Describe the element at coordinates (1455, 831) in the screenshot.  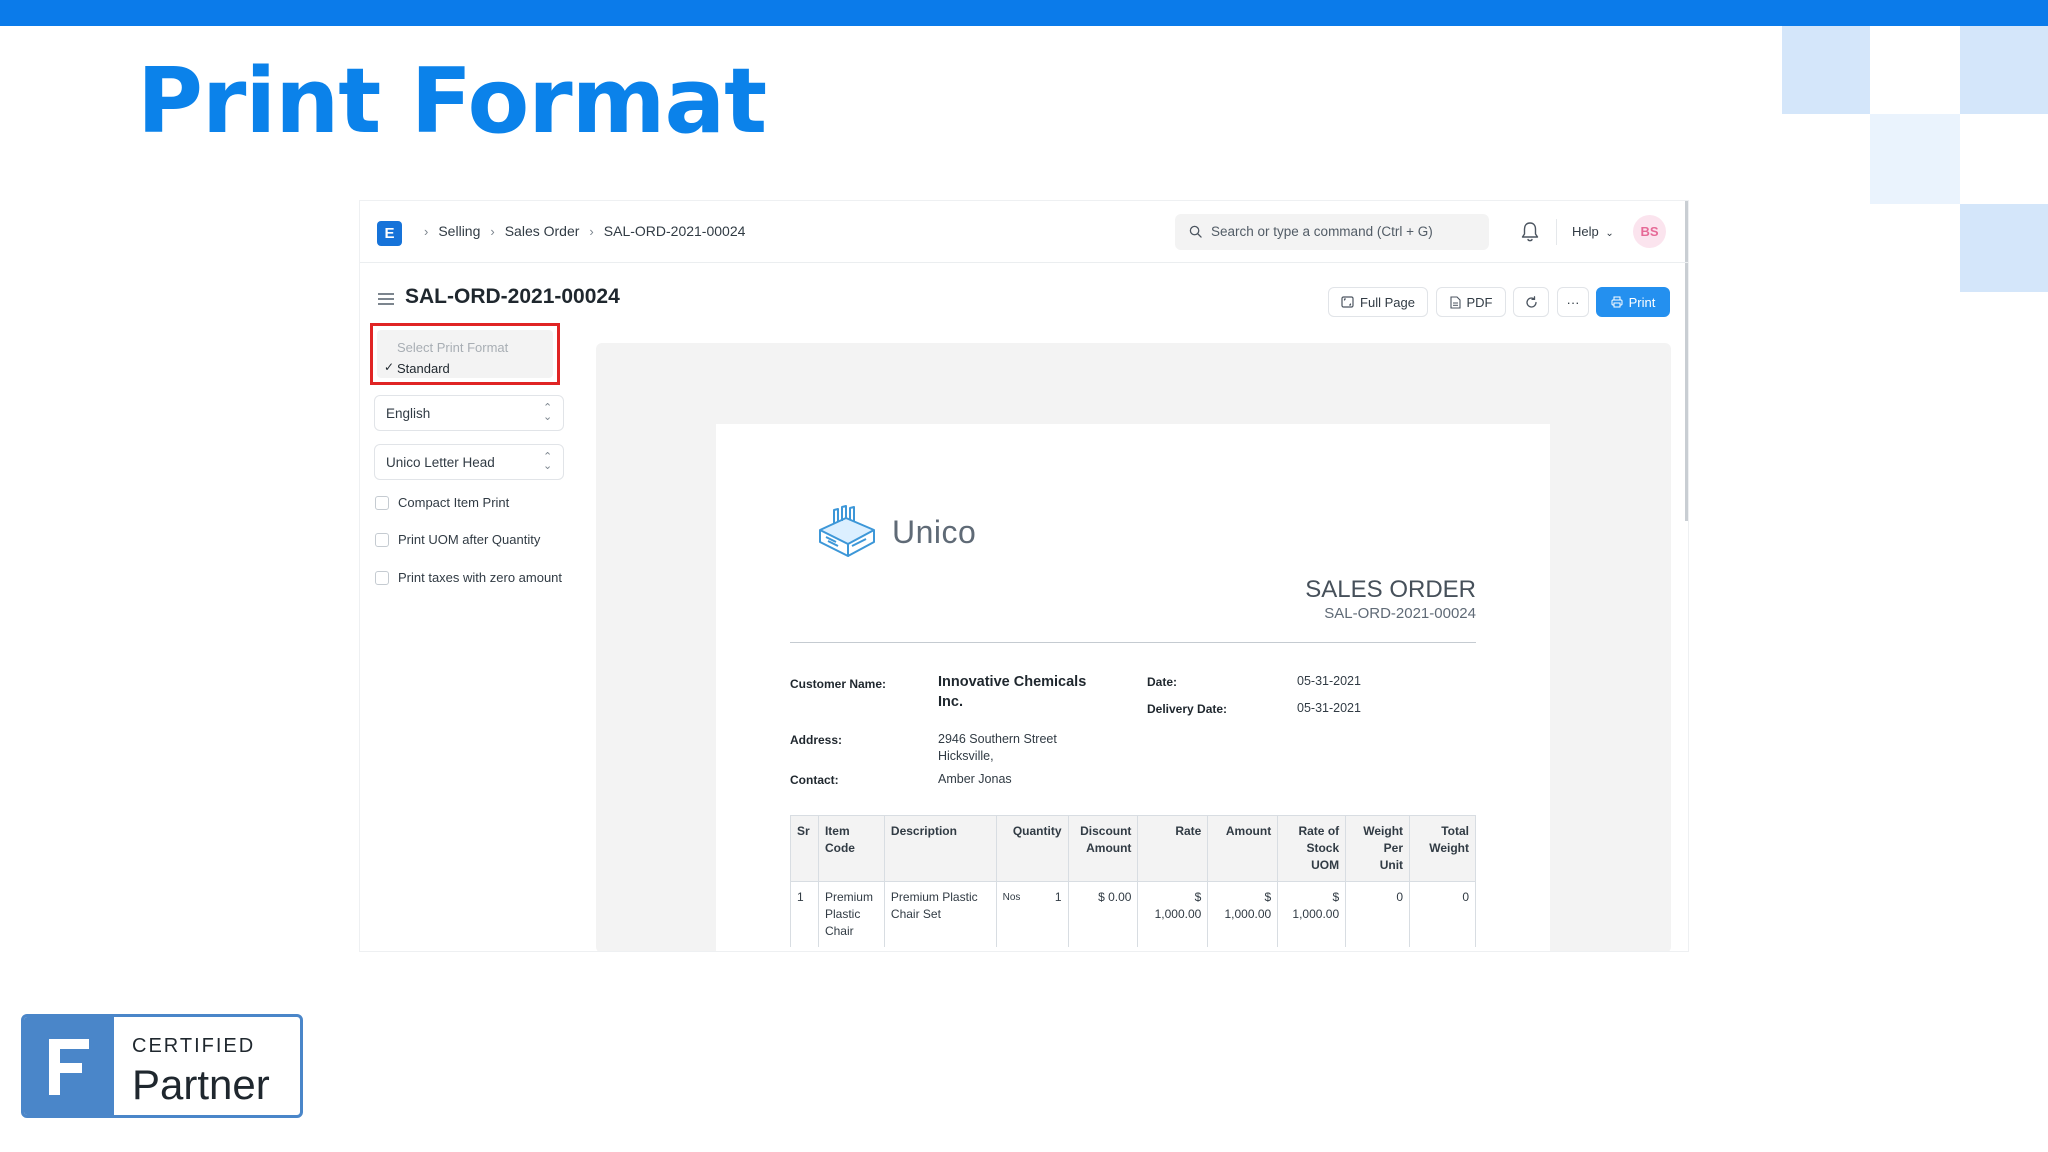
I see `header-line: Total` at that location.